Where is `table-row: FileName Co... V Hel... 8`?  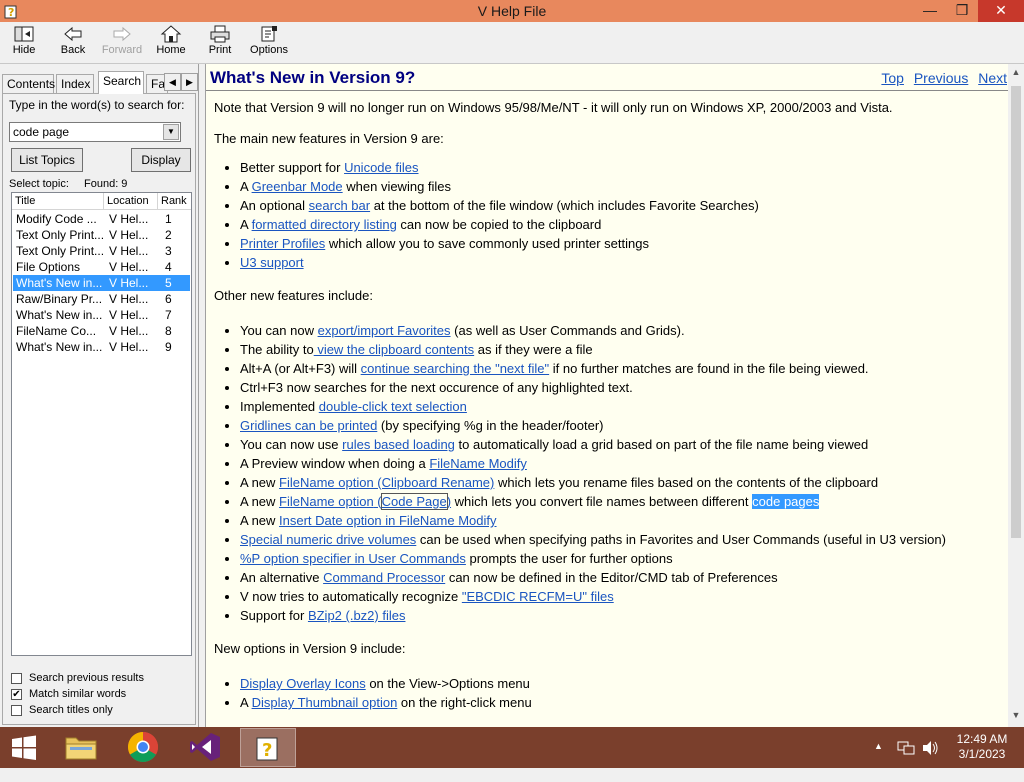
table-row: FileName Co... V Hel... 8 is located at coordinates (101, 331).